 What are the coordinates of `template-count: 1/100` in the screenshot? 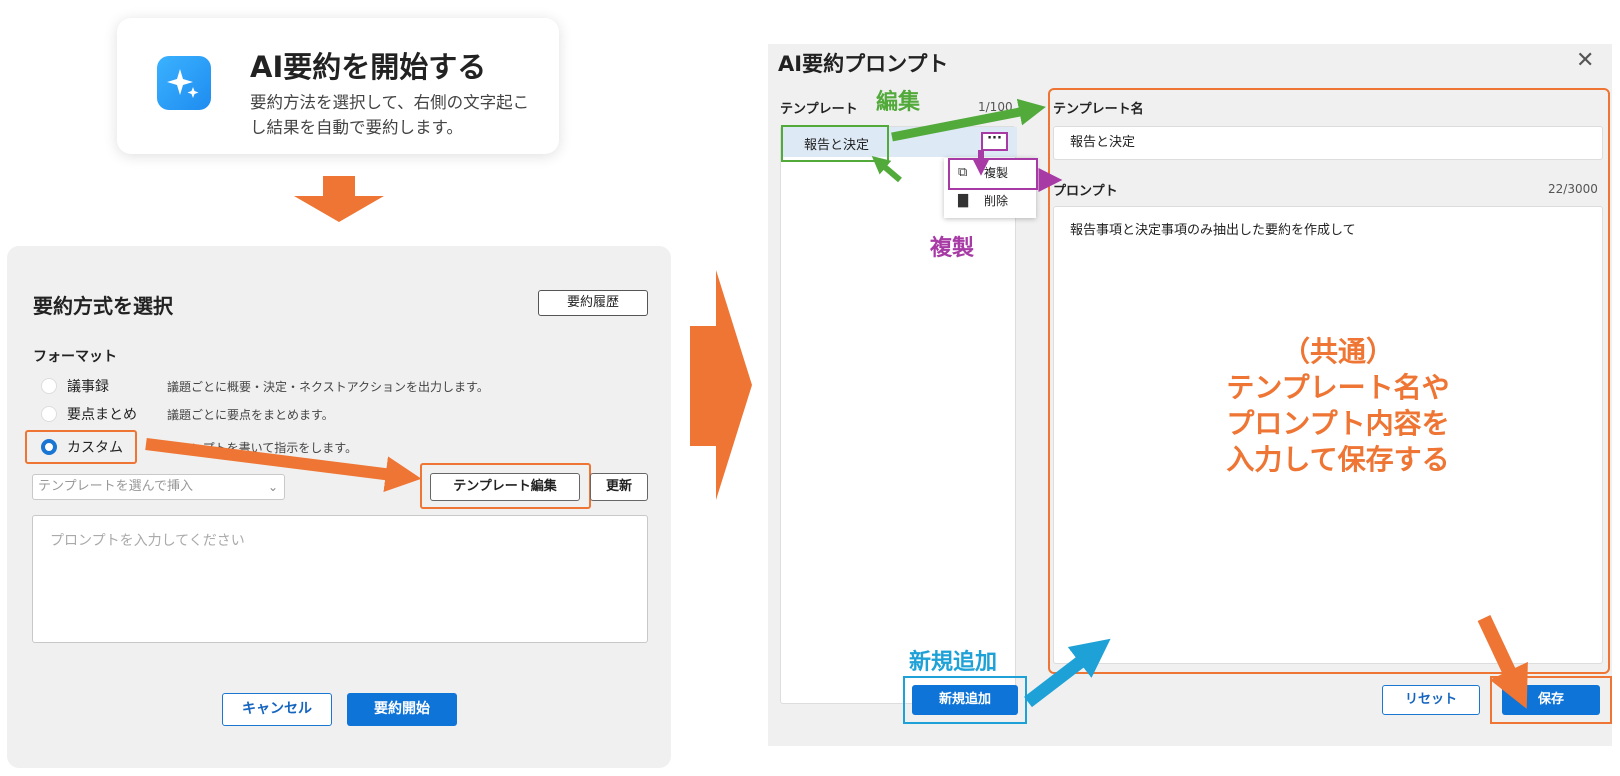 It's located at (995, 107).